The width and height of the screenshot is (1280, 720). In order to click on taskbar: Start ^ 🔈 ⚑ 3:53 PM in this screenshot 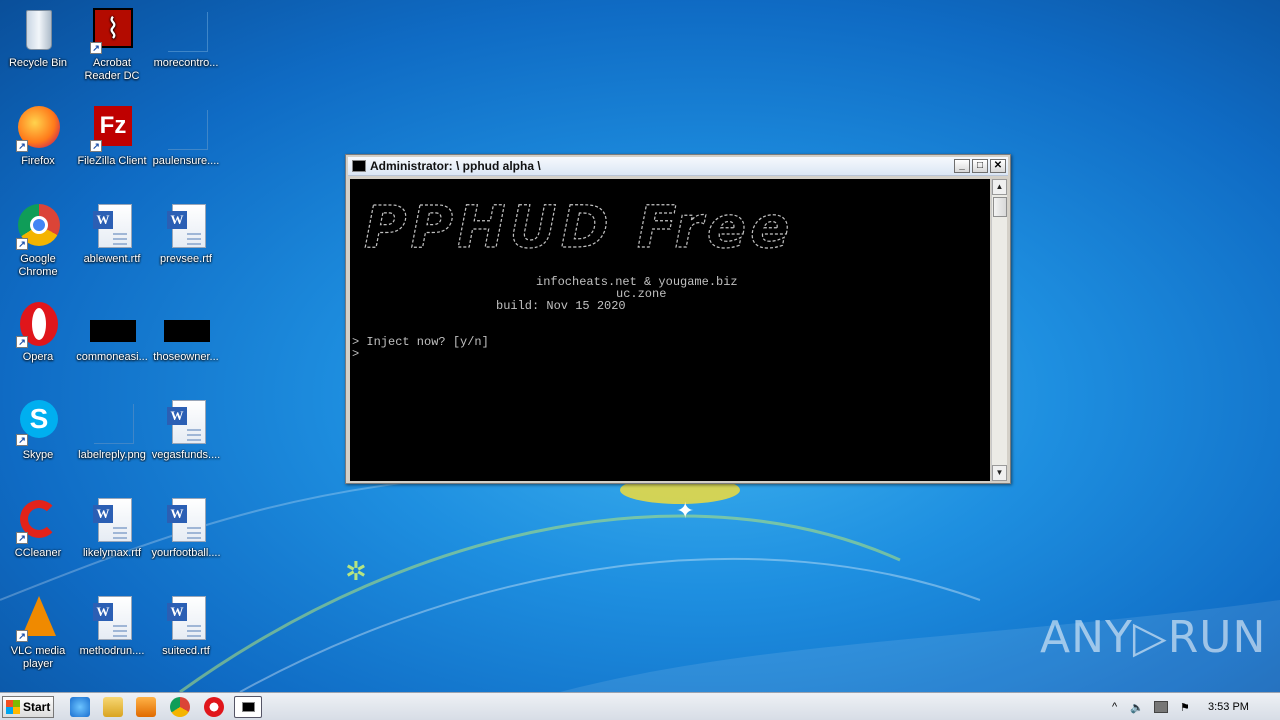, I will do `click(640, 706)`.